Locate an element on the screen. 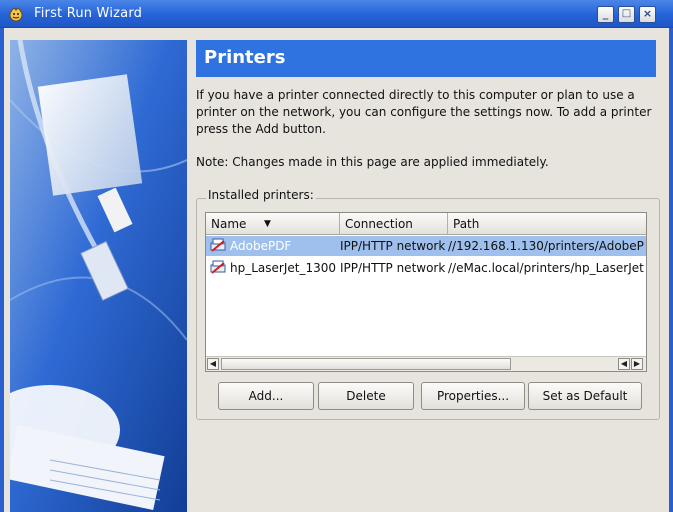  column-label: Name is located at coordinates (229, 224).